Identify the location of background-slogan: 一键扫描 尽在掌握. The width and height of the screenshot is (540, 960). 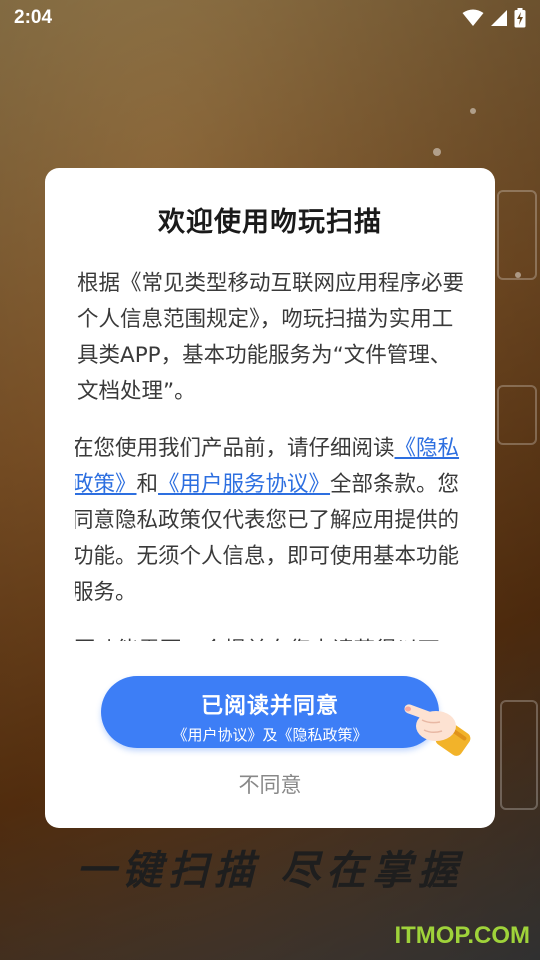
(270, 871).